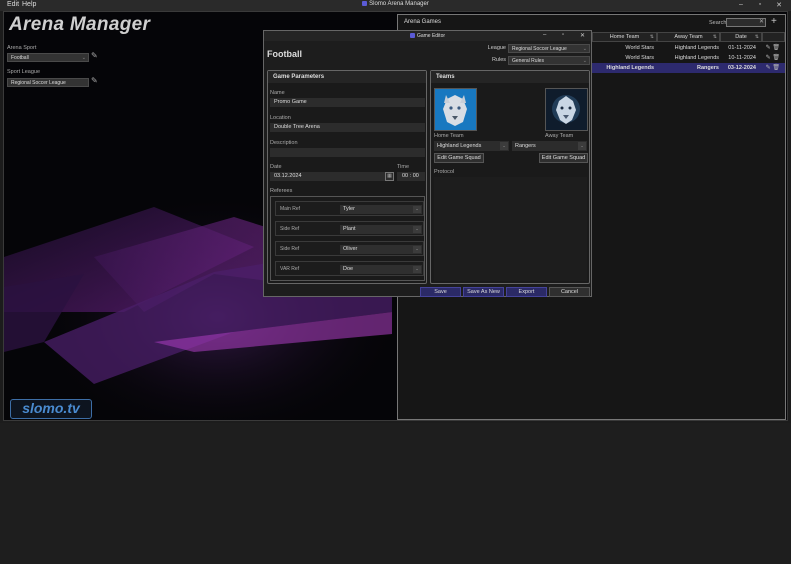  Describe the element at coordinates (773, 37) in the screenshot. I see `column-header-actions` at that location.